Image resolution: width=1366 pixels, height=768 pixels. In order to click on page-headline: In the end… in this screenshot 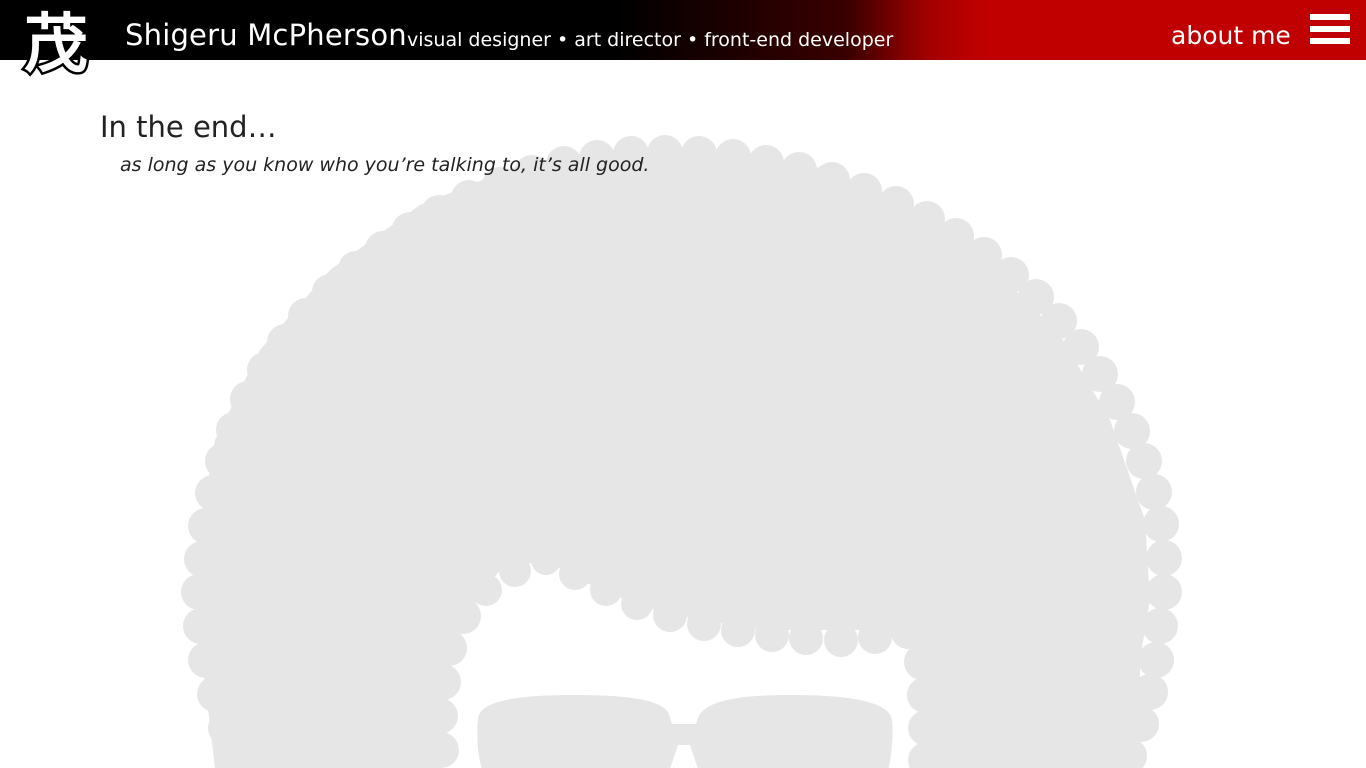, I will do `click(188, 127)`.